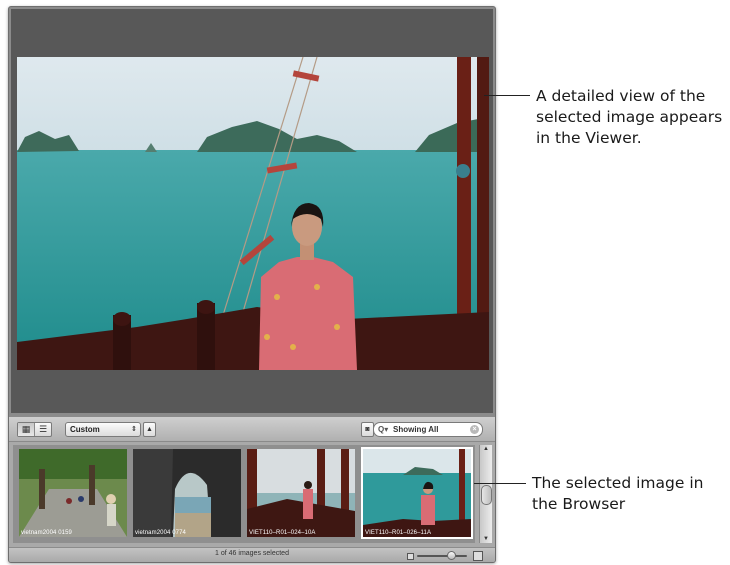 The image size is (730, 565). I want to click on thumbnail-caption: vietnam2004 0159, so click(46, 533).